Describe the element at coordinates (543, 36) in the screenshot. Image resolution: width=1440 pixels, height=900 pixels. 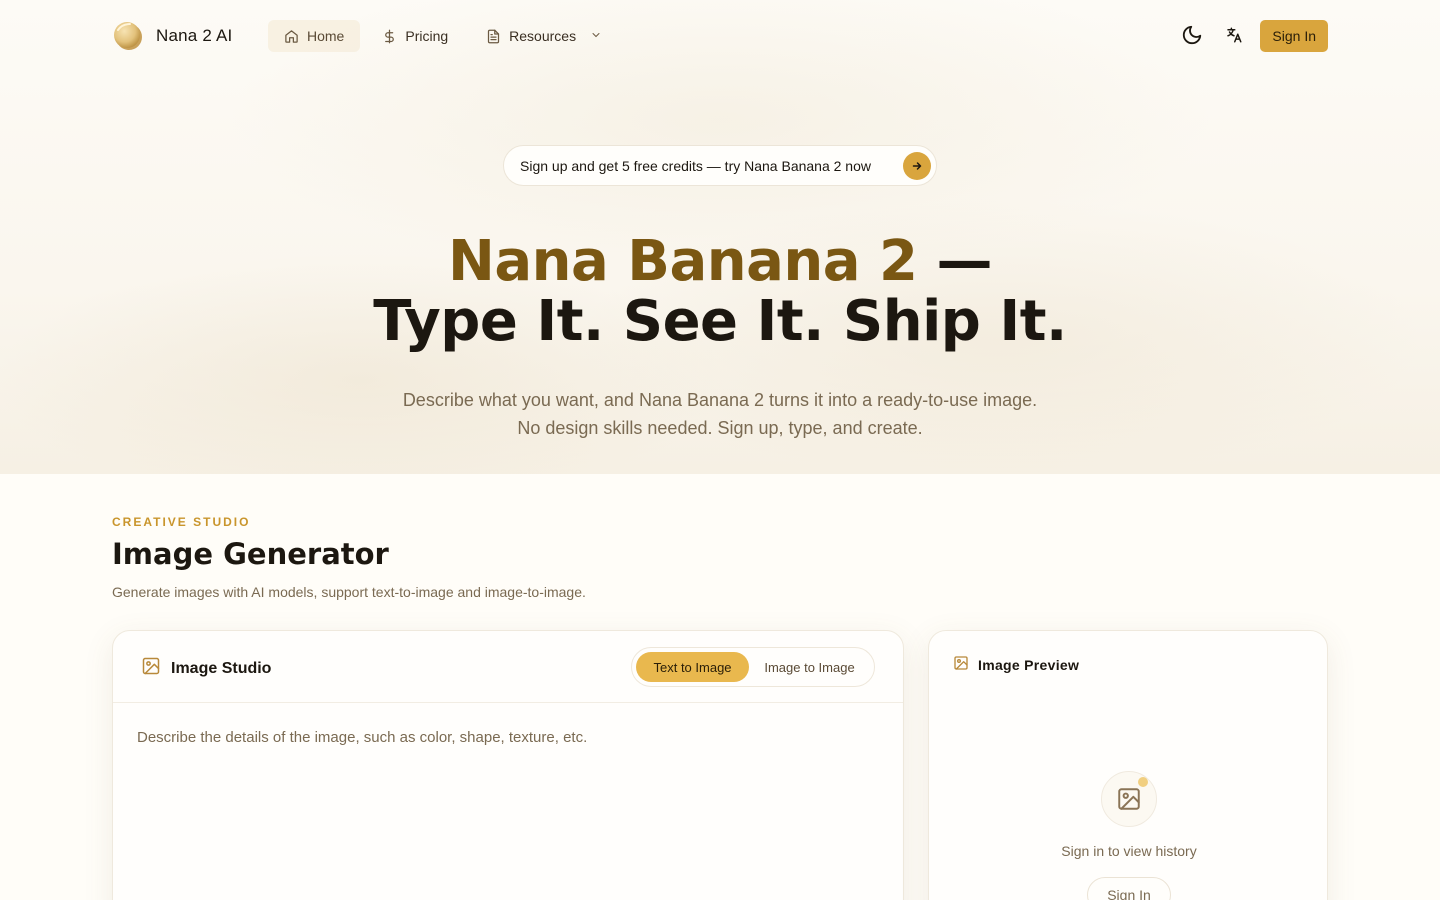
I see `nav-item-label: Resources` at that location.